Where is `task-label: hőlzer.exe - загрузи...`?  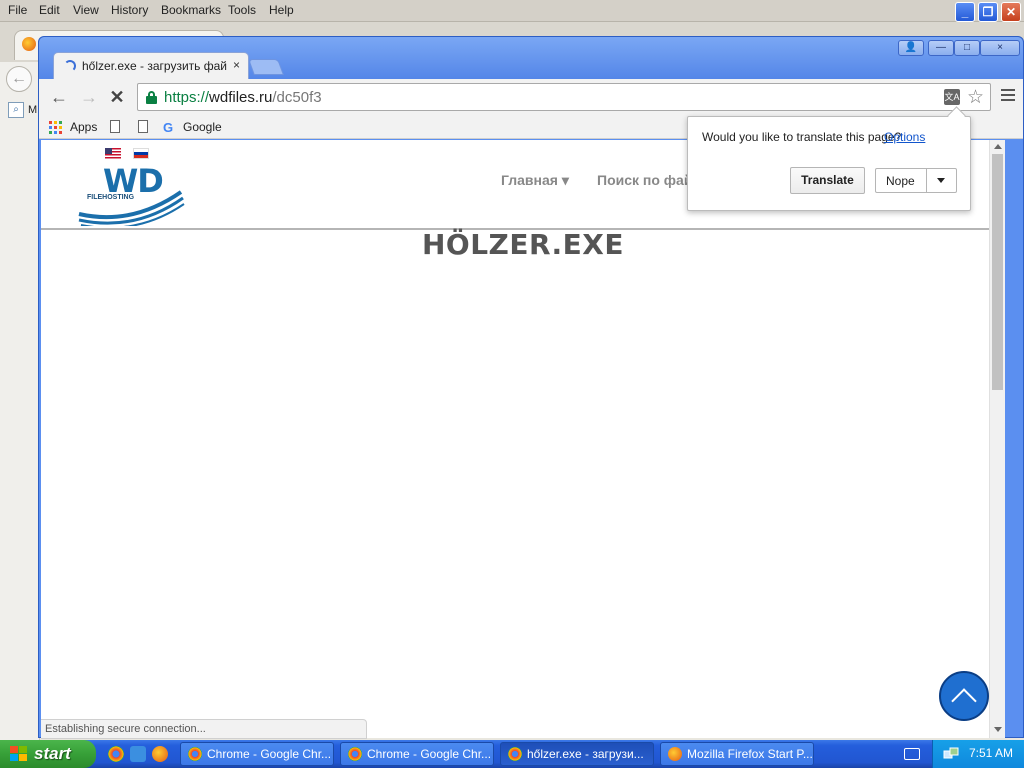
task-label: hőlzer.exe - загрузи... is located at coordinates (585, 754).